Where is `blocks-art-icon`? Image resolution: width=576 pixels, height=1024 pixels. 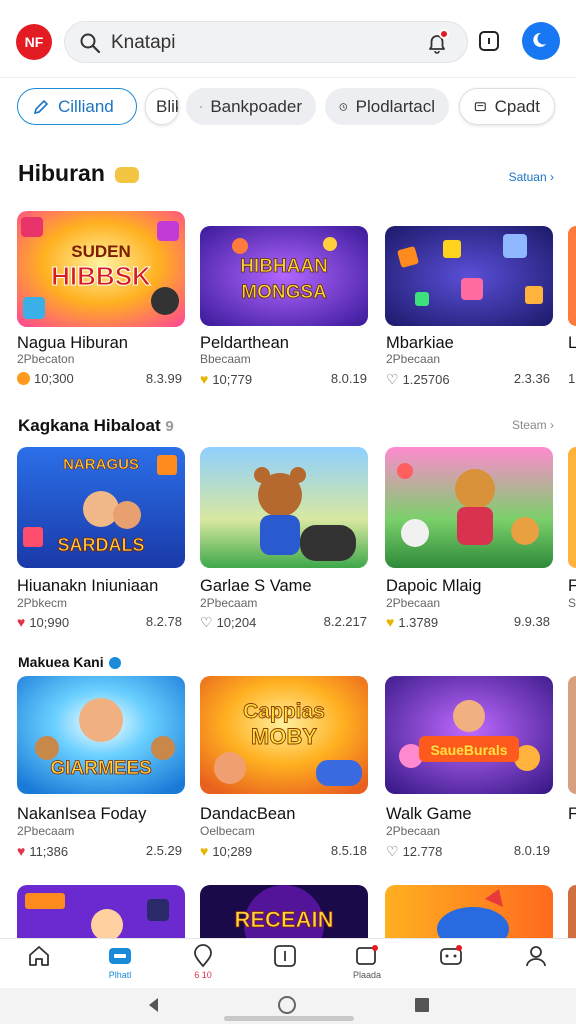 blocks-art-icon is located at coordinates (469, 276).